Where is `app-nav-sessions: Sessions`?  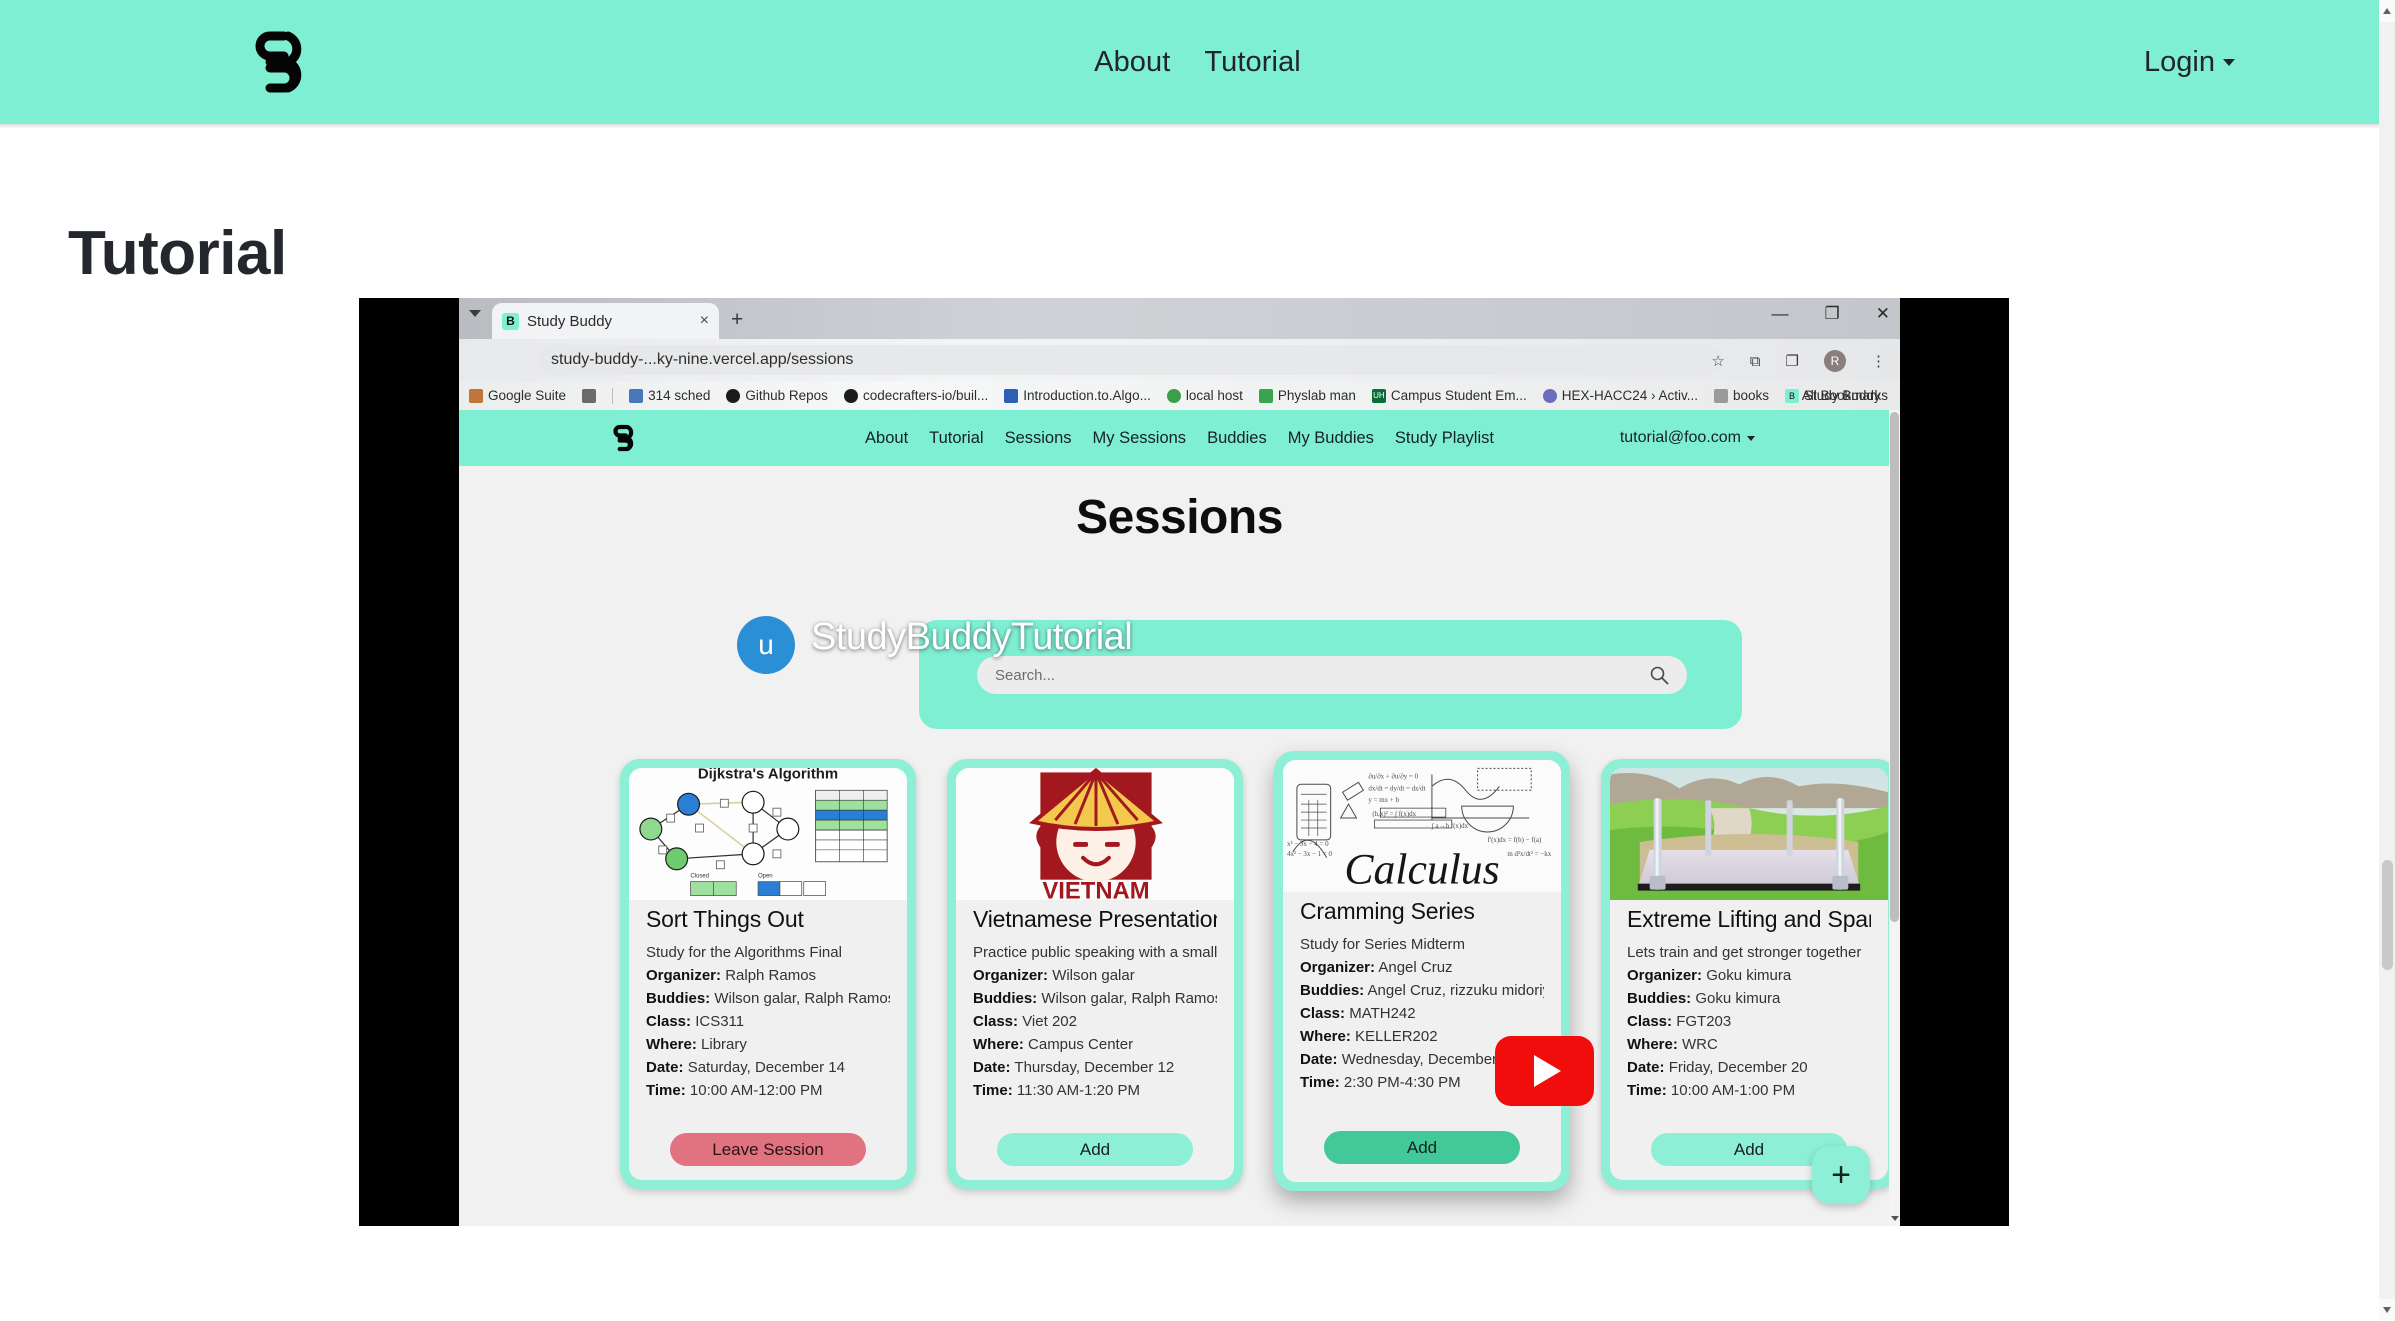 app-nav-sessions: Sessions is located at coordinates (1038, 438).